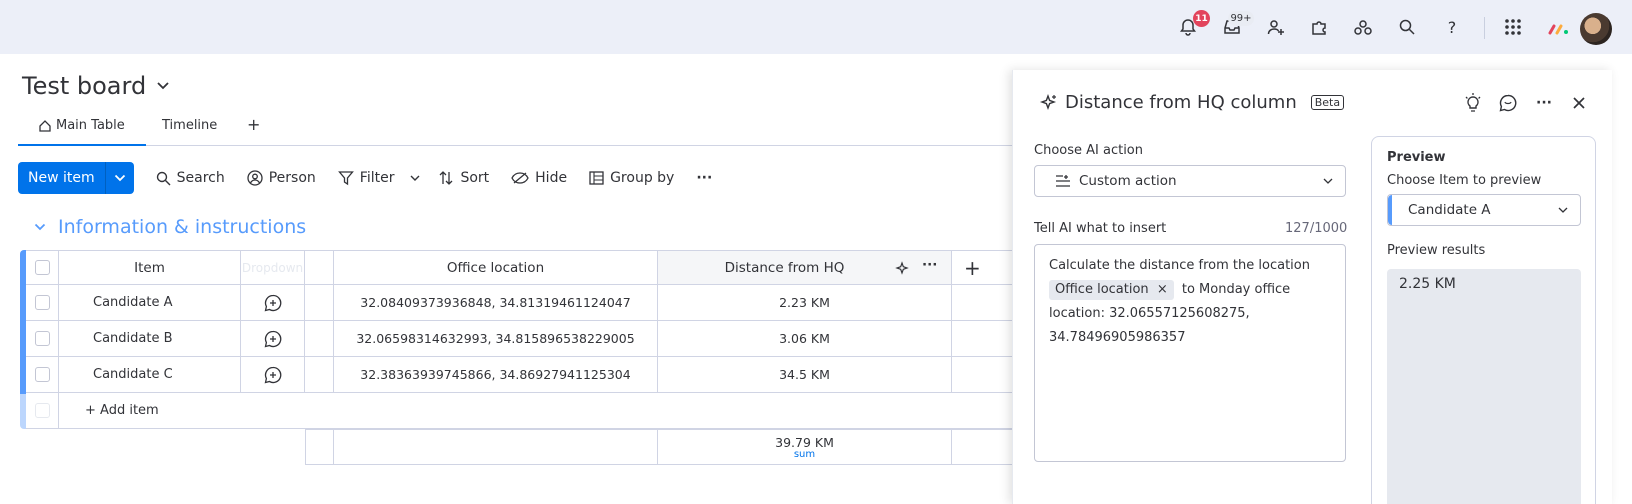 The image size is (1632, 504). Describe the element at coordinates (1508, 103) in the screenshot. I see `feedback-icon` at that location.